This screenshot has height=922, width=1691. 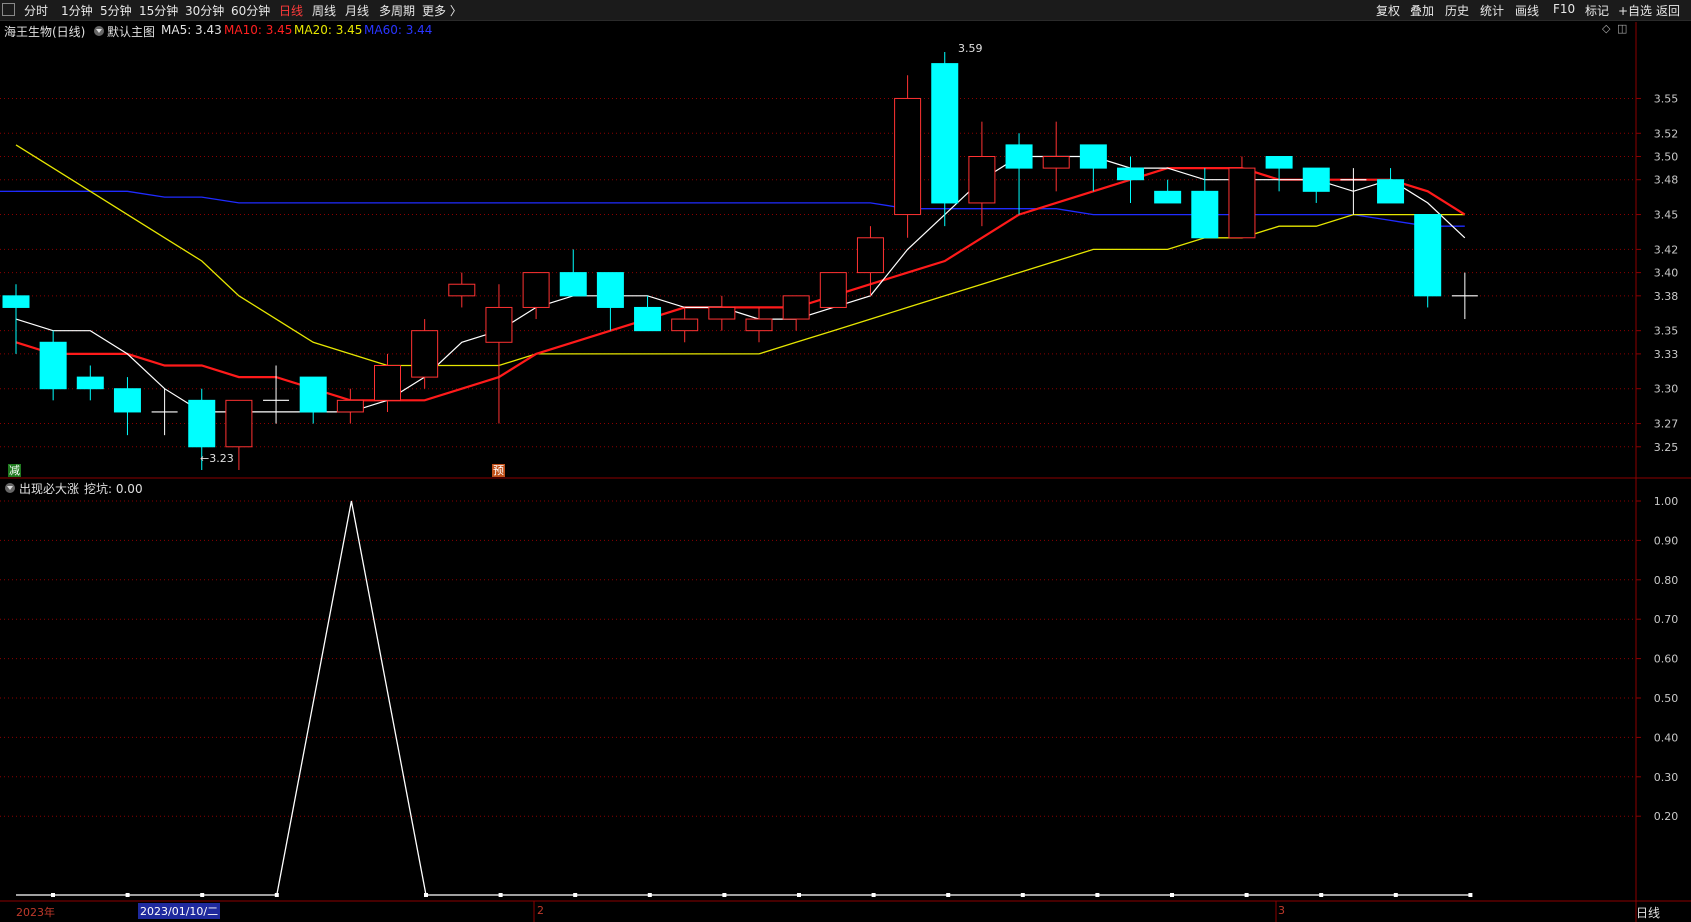 I want to click on price-tick-label-1: 3.52, so click(x=1666, y=133).